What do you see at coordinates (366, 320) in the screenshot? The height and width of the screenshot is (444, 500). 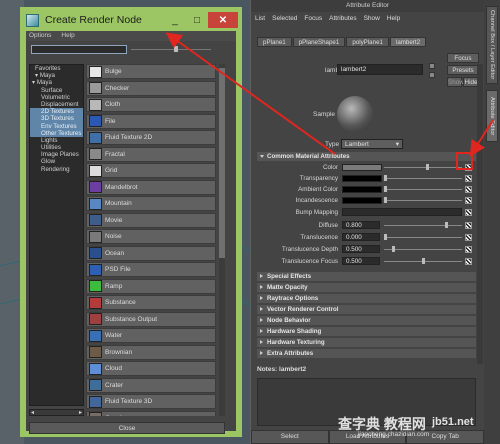 I see `collapsed-section: Node Behavior` at bounding box center [366, 320].